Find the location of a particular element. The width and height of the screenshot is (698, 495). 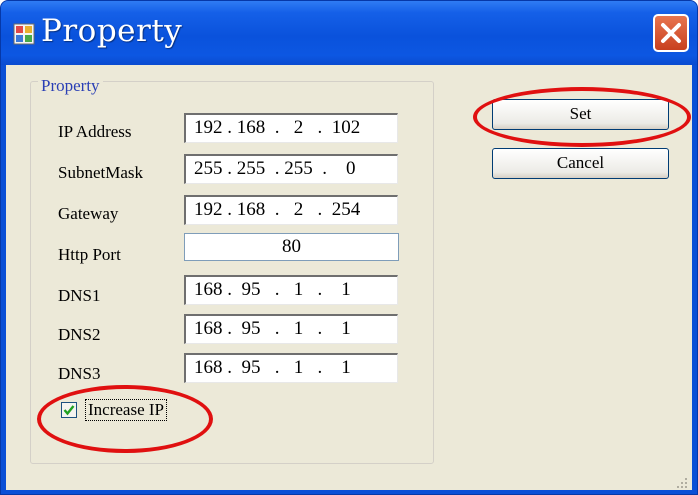

close-icon is located at coordinates (671, 33).